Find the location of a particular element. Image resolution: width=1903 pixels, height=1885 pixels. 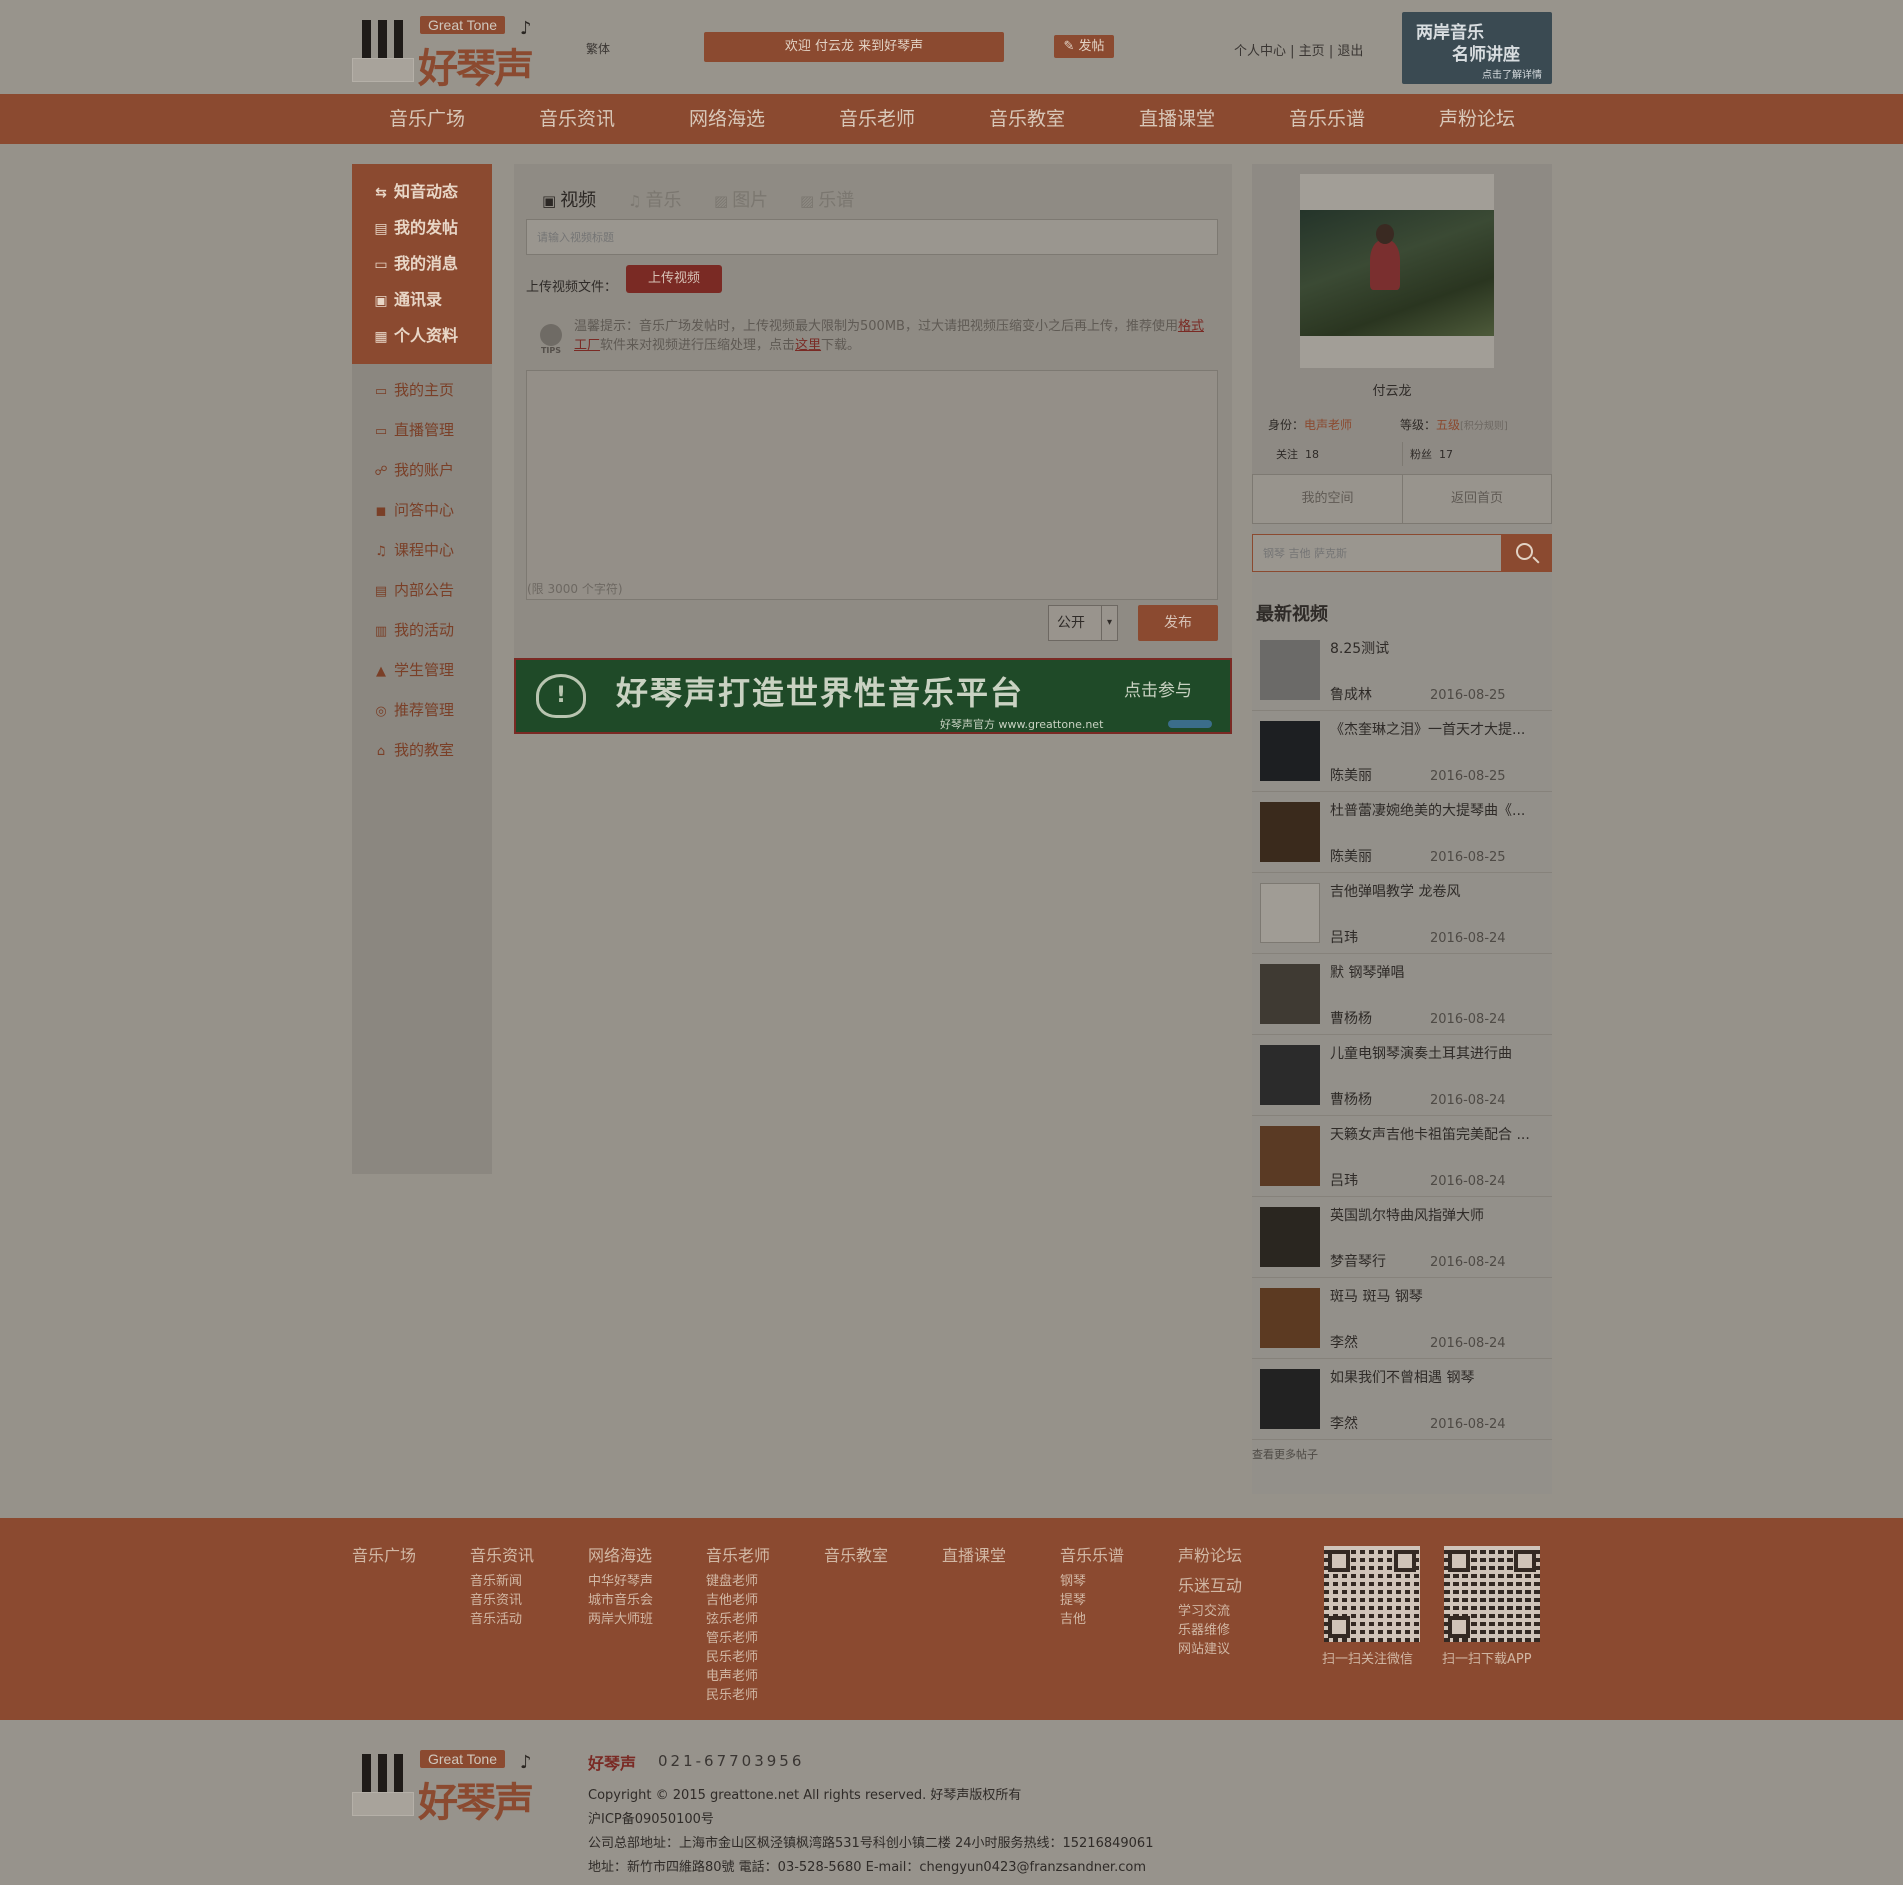

sidebar-item-my-homepage: ▭ 我的主页 is located at coordinates (413, 390).